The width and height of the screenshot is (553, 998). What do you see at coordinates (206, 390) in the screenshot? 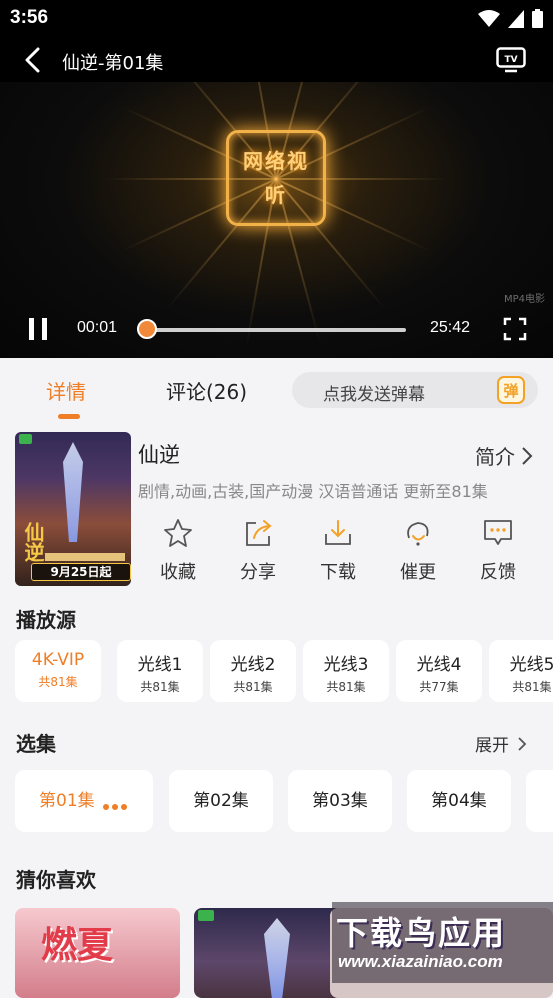
I see `tab-comments: 评论(26)` at bounding box center [206, 390].